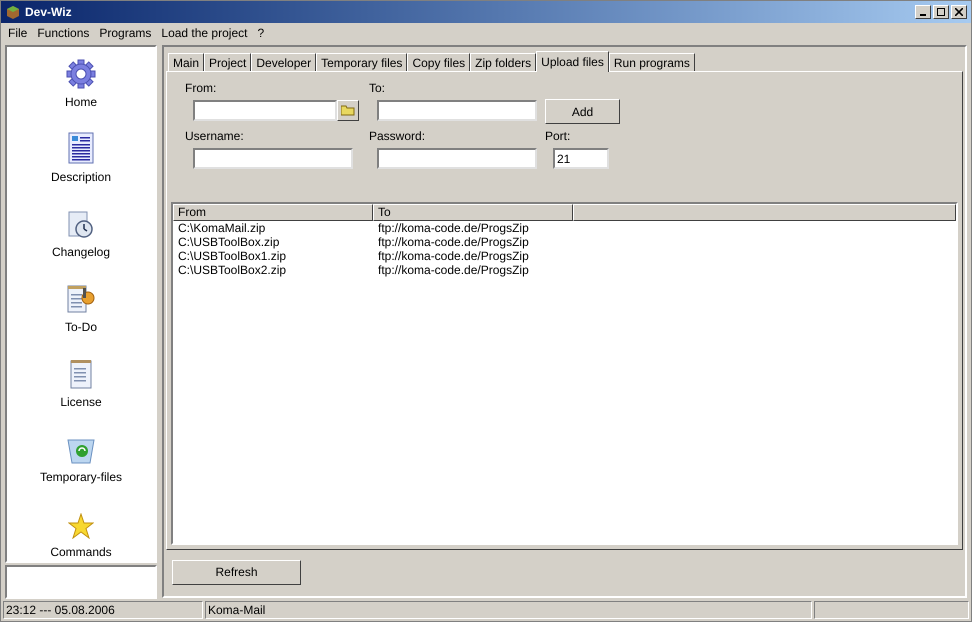  I want to click on notepad-gear-icon, so click(81, 299).